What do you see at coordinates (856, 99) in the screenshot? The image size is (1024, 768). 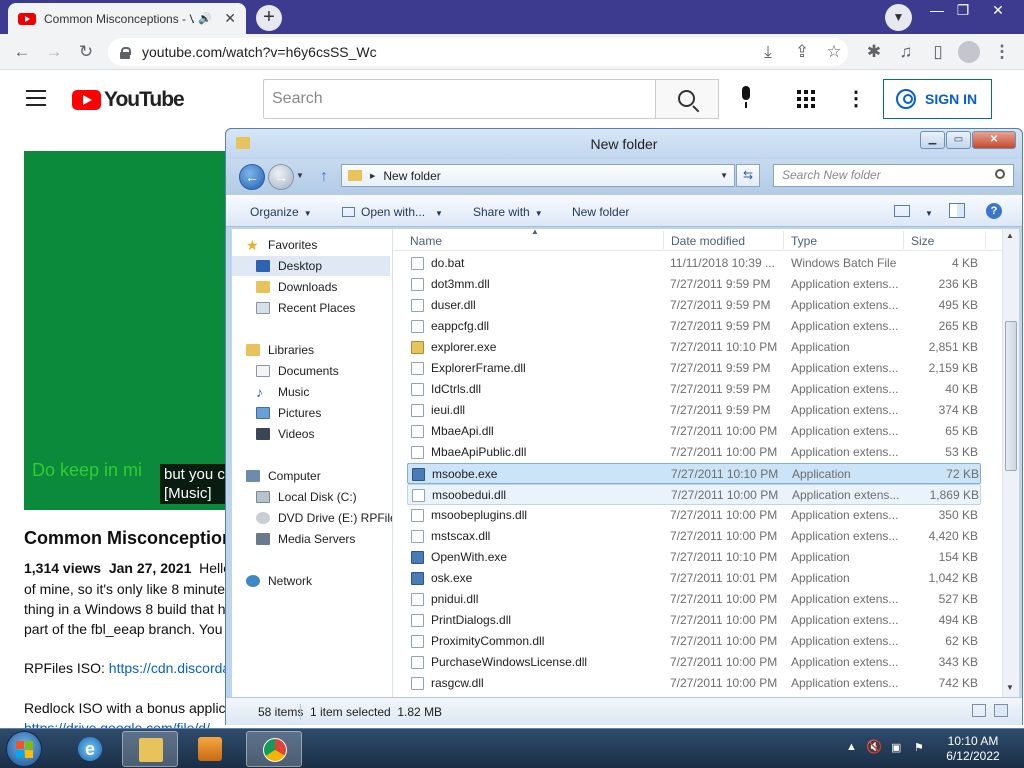 I see `more-options-icon: ⋮` at bounding box center [856, 99].